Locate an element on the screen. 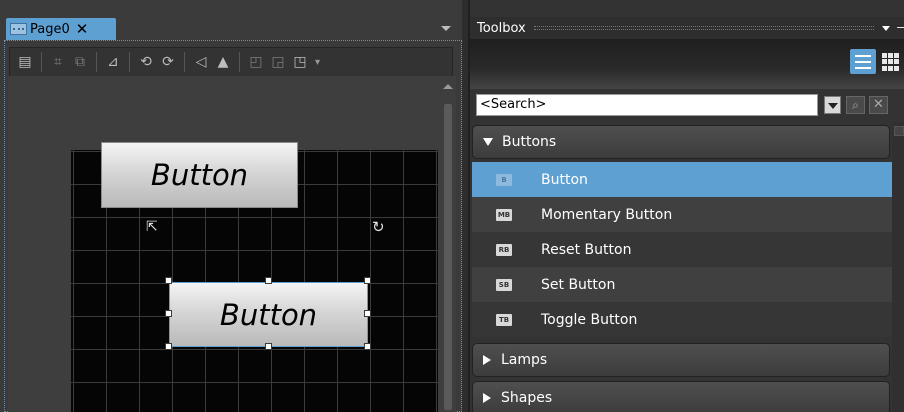  group-label: Lamps is located at coordinates (524, 360).